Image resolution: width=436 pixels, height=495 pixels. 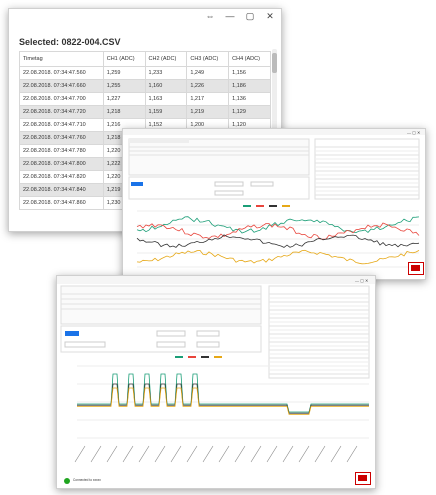 What do you see at coordinates (249, 59) in the screenshot?
I see `header-ch4: CH4 (ADC)` at bounding box center [249, 59].